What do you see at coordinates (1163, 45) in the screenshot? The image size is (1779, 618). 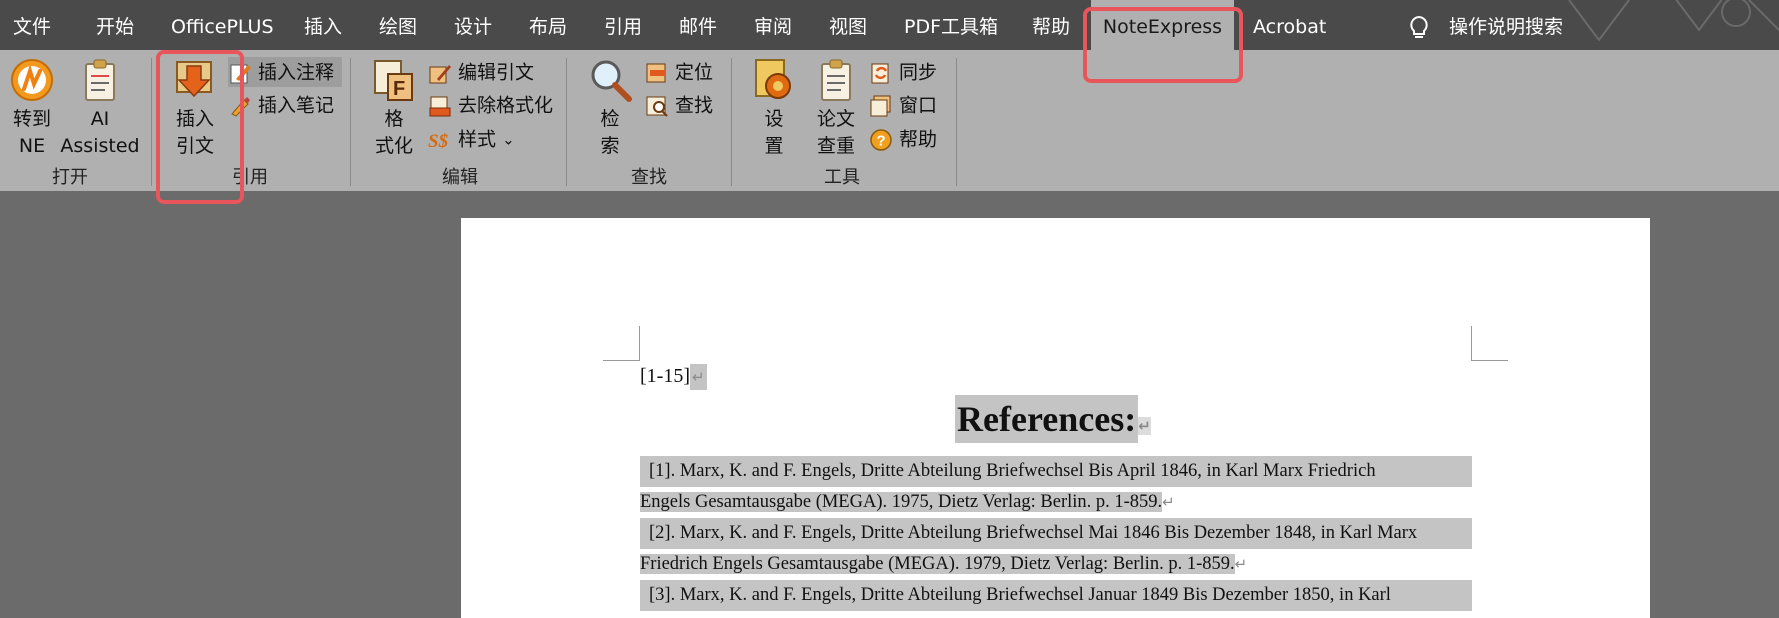 I see `highlight-box-noteexpress-tab` at bounding box center [1163, 45].